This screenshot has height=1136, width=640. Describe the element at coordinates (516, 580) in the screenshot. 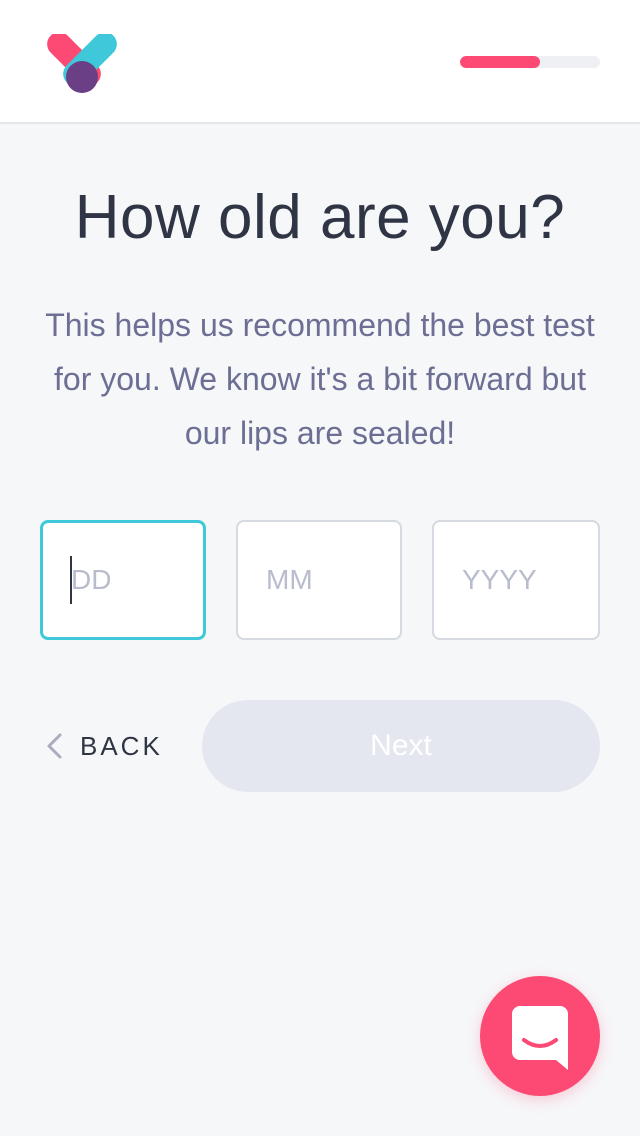

I see `year-input` at that location.